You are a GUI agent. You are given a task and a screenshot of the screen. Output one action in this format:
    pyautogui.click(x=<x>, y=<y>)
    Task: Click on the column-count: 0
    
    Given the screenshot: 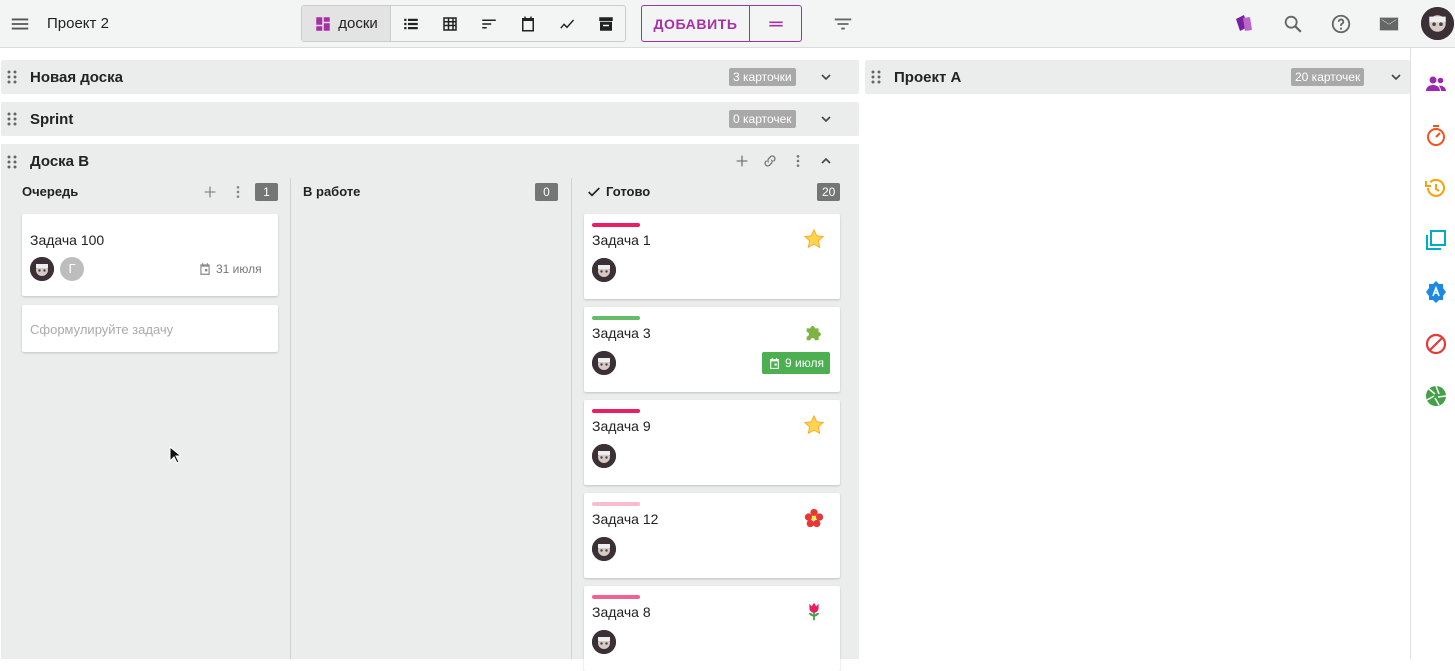 What is the action you would take?
    pyautogui.click(x=546, y=192)
    